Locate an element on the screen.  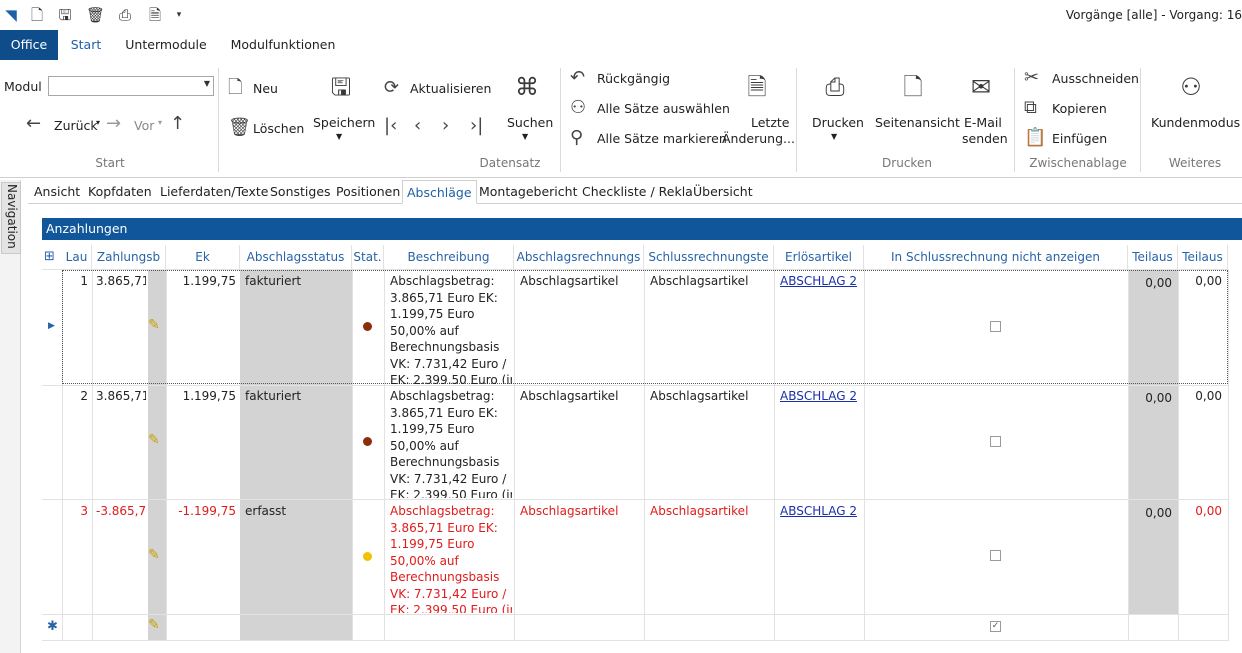
binoculars-icon: ⌘ is located at coordinates (527, 87).